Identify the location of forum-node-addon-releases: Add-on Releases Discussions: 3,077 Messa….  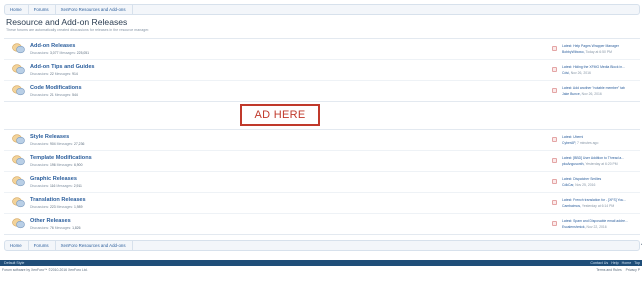
(322, 49).